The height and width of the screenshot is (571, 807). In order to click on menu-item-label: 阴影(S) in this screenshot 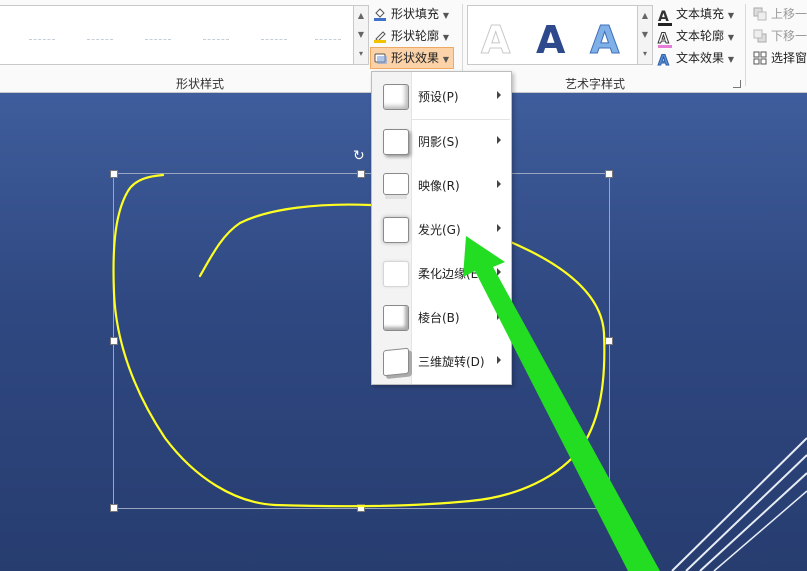, I will do `click(438, 142)`.